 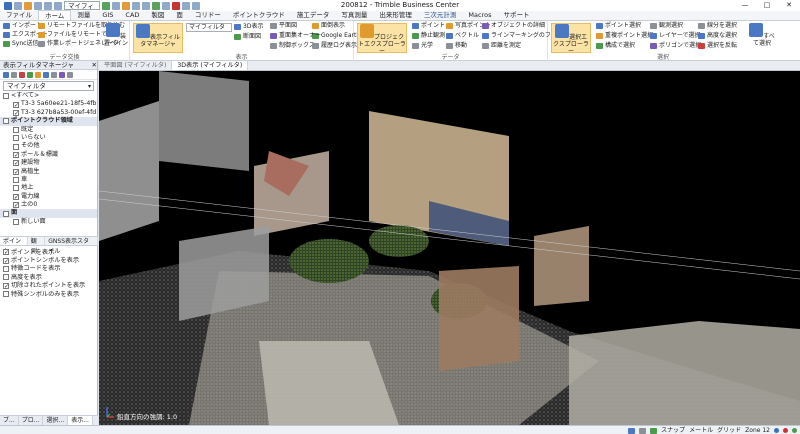 I want to click on tree-item: 地上, so click(x=48, y=188).